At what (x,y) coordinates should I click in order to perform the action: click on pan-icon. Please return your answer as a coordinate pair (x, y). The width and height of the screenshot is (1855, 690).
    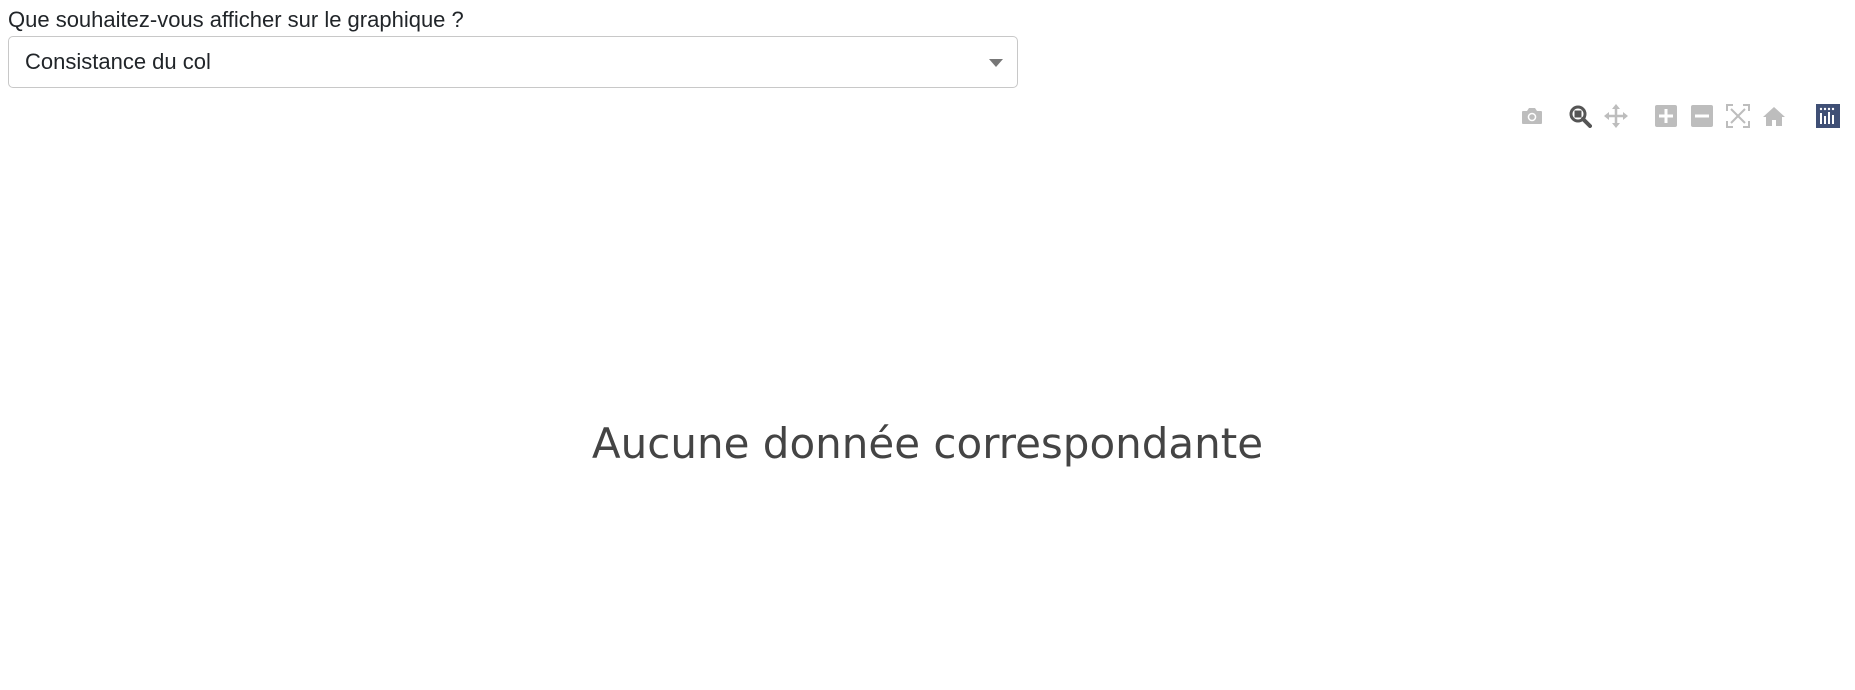
    Looking at the image, I should click on (1616, 116).